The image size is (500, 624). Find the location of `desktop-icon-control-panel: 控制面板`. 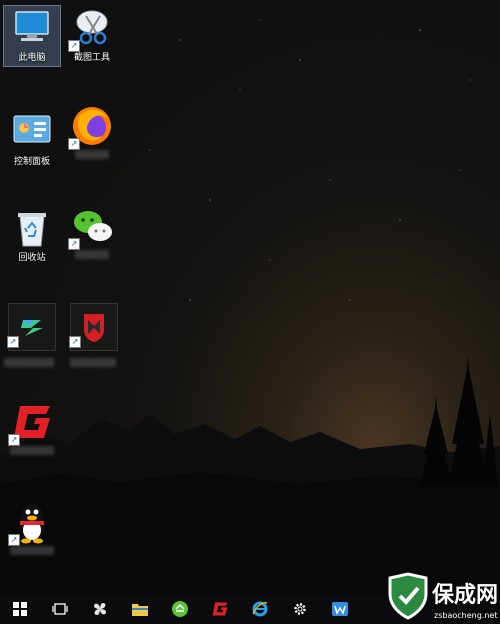

desktop-icon-control-panel: 控制面板 is located at coordinates (32, 139).